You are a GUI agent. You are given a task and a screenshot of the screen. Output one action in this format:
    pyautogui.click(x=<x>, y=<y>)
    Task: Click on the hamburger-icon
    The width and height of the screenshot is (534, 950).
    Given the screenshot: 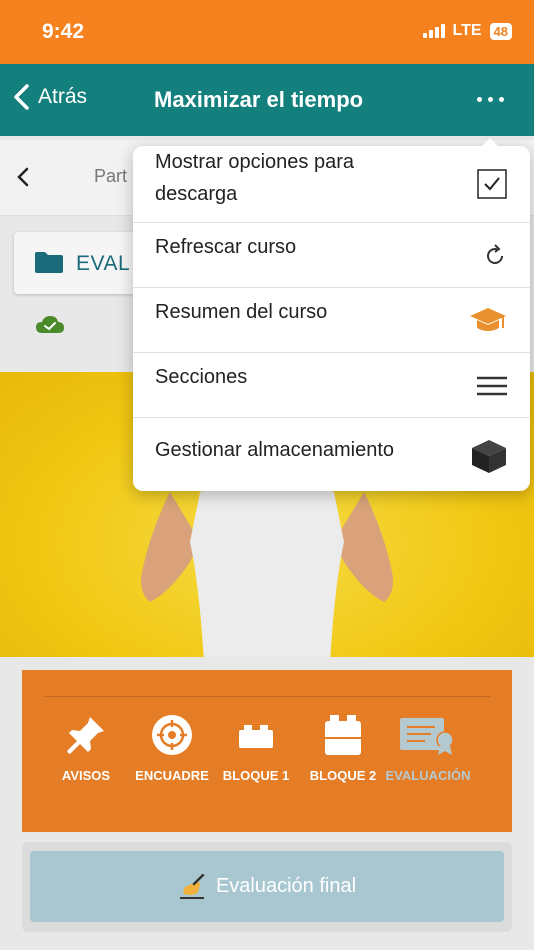 What is the action you would take?
    pyautogui.click(x=492, y=386)
    